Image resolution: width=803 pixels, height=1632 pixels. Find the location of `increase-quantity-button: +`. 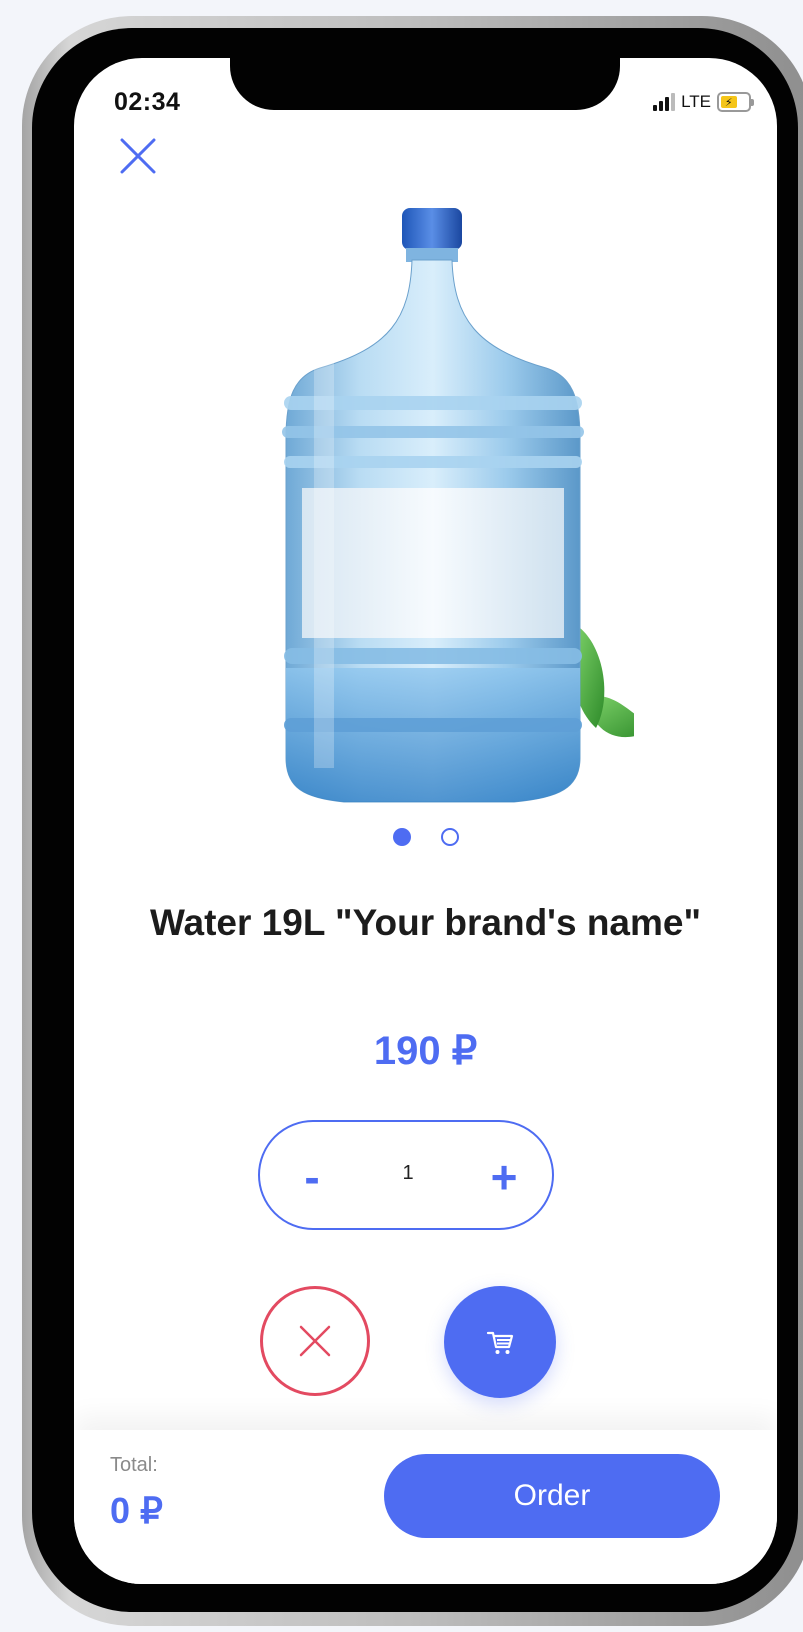

increase-quantity-button: + is located at coordinates (504, 1177).